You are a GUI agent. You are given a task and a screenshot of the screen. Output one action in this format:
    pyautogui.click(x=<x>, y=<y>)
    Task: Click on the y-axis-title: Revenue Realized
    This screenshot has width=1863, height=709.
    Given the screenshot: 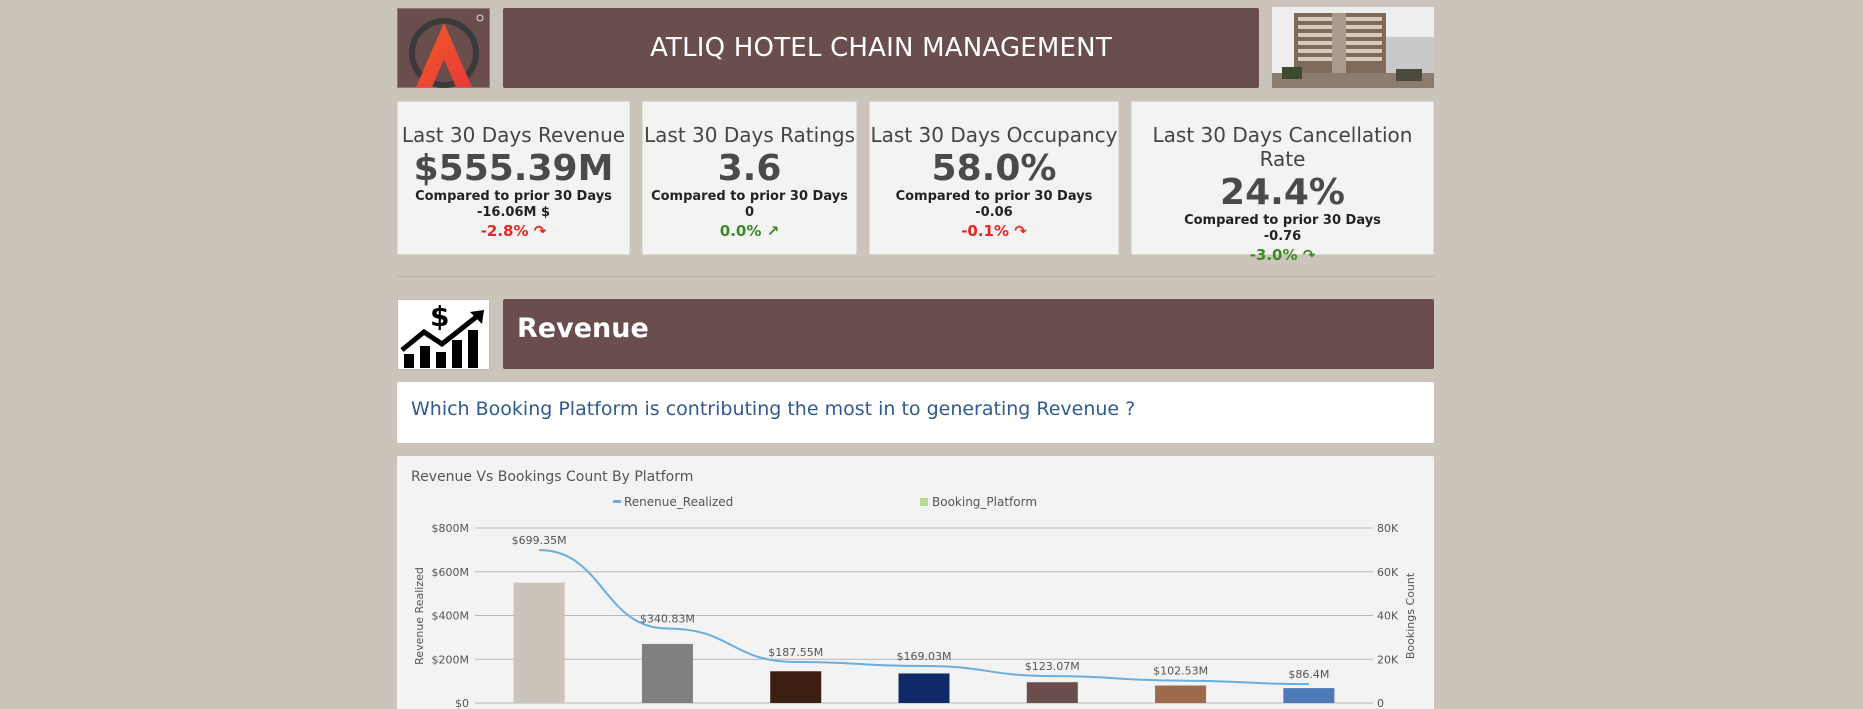 What is the action you would take?
    pyautogui.click(x=419, y=616)
    